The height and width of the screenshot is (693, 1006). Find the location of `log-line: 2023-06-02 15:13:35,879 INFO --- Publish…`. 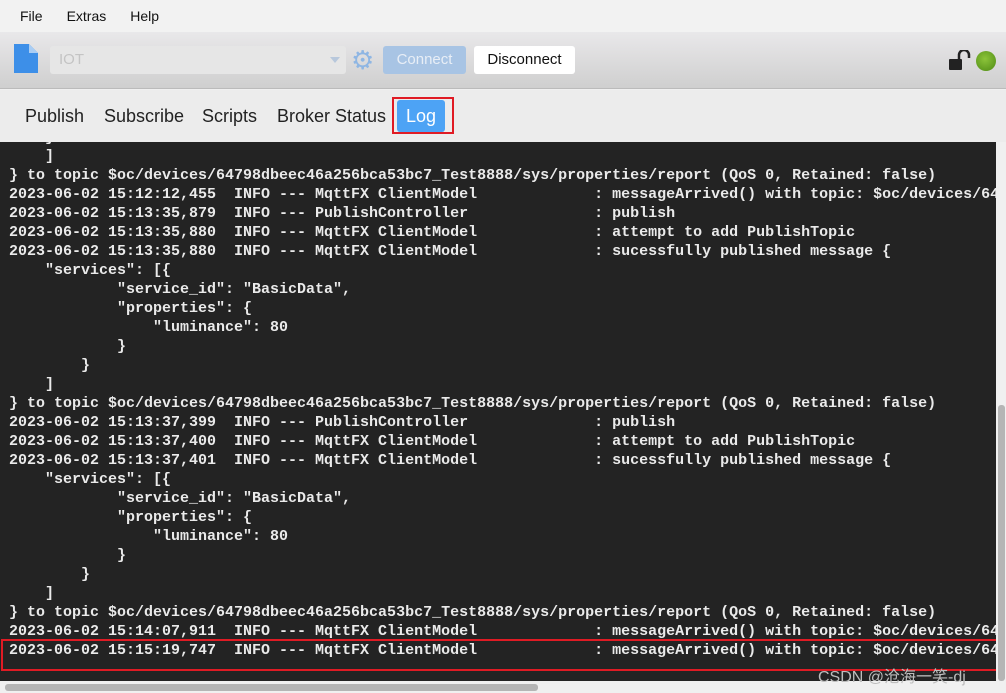

log-line: 2023-06-02 15:13:35,879 INFO --- Publish… is located at coordinates (342, 213).